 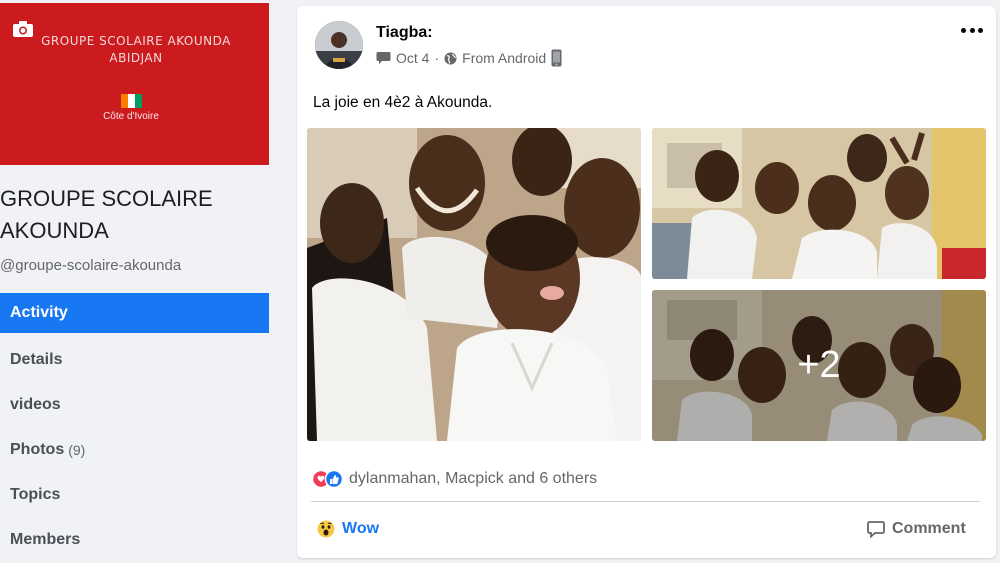 What do you see at coordinates (504, 58) in the screenshot?
I see `post-source: From Android` at bounding box center [504, 58].